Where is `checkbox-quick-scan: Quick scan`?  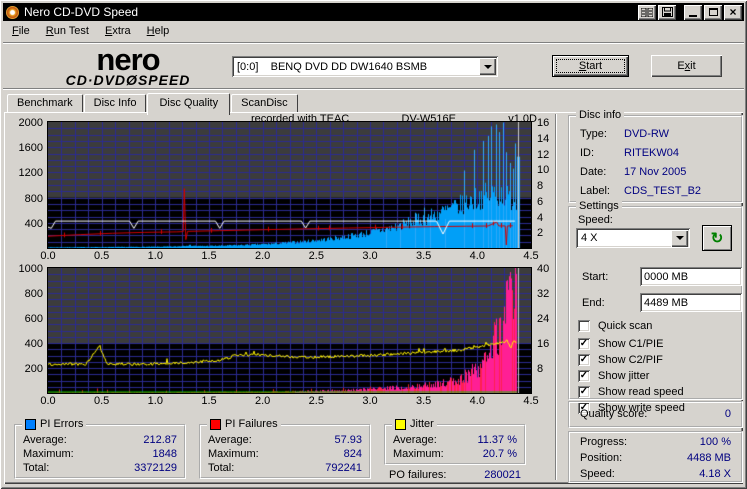
checkbox-quick-scan: Quick scan is located at coordinates (615, 326).